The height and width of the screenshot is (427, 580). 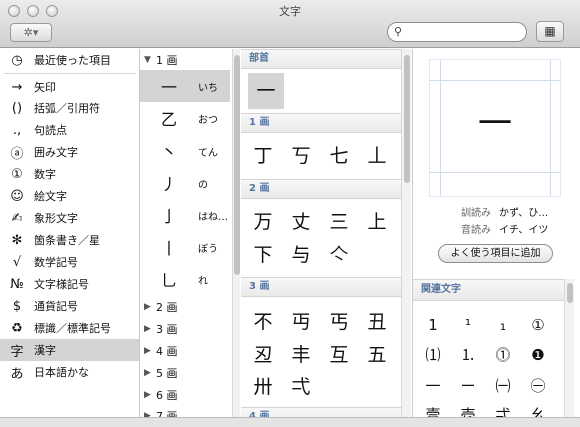 What do you see at coordinates (203, 281) in the screenshot?
I see `radical-reading: れ` at bounding box center [203, 281].